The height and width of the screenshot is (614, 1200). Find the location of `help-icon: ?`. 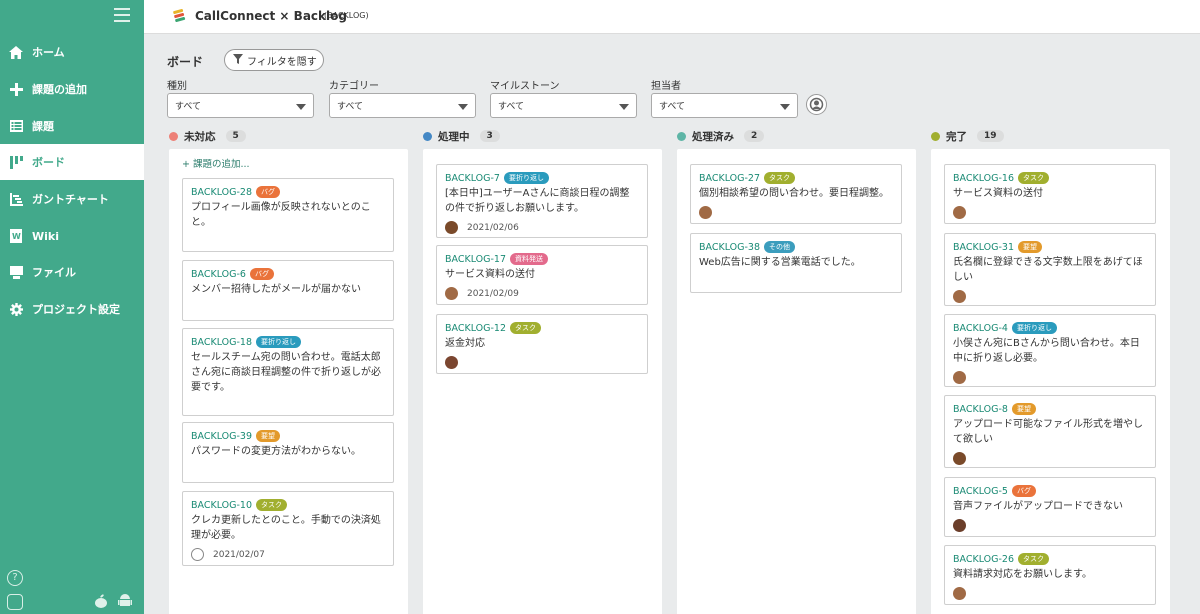

help-icon: ? is located at coordinates (15, 578).